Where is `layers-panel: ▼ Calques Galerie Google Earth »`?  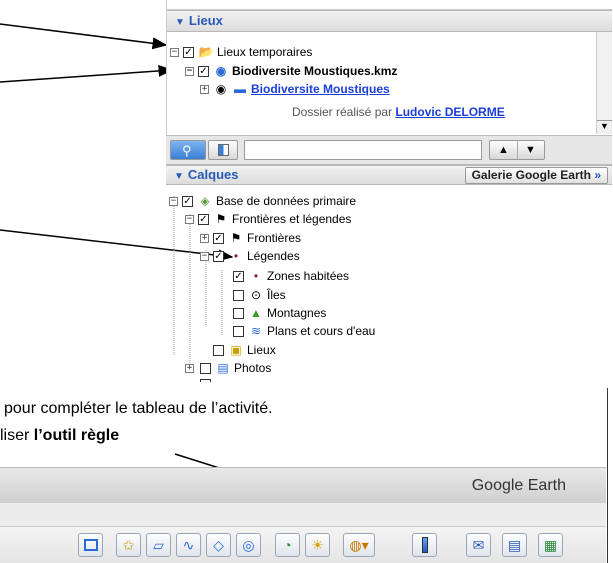 layers-panel: ▼ Calques Galerie Google Earth » is located at coordinates (389, 175).